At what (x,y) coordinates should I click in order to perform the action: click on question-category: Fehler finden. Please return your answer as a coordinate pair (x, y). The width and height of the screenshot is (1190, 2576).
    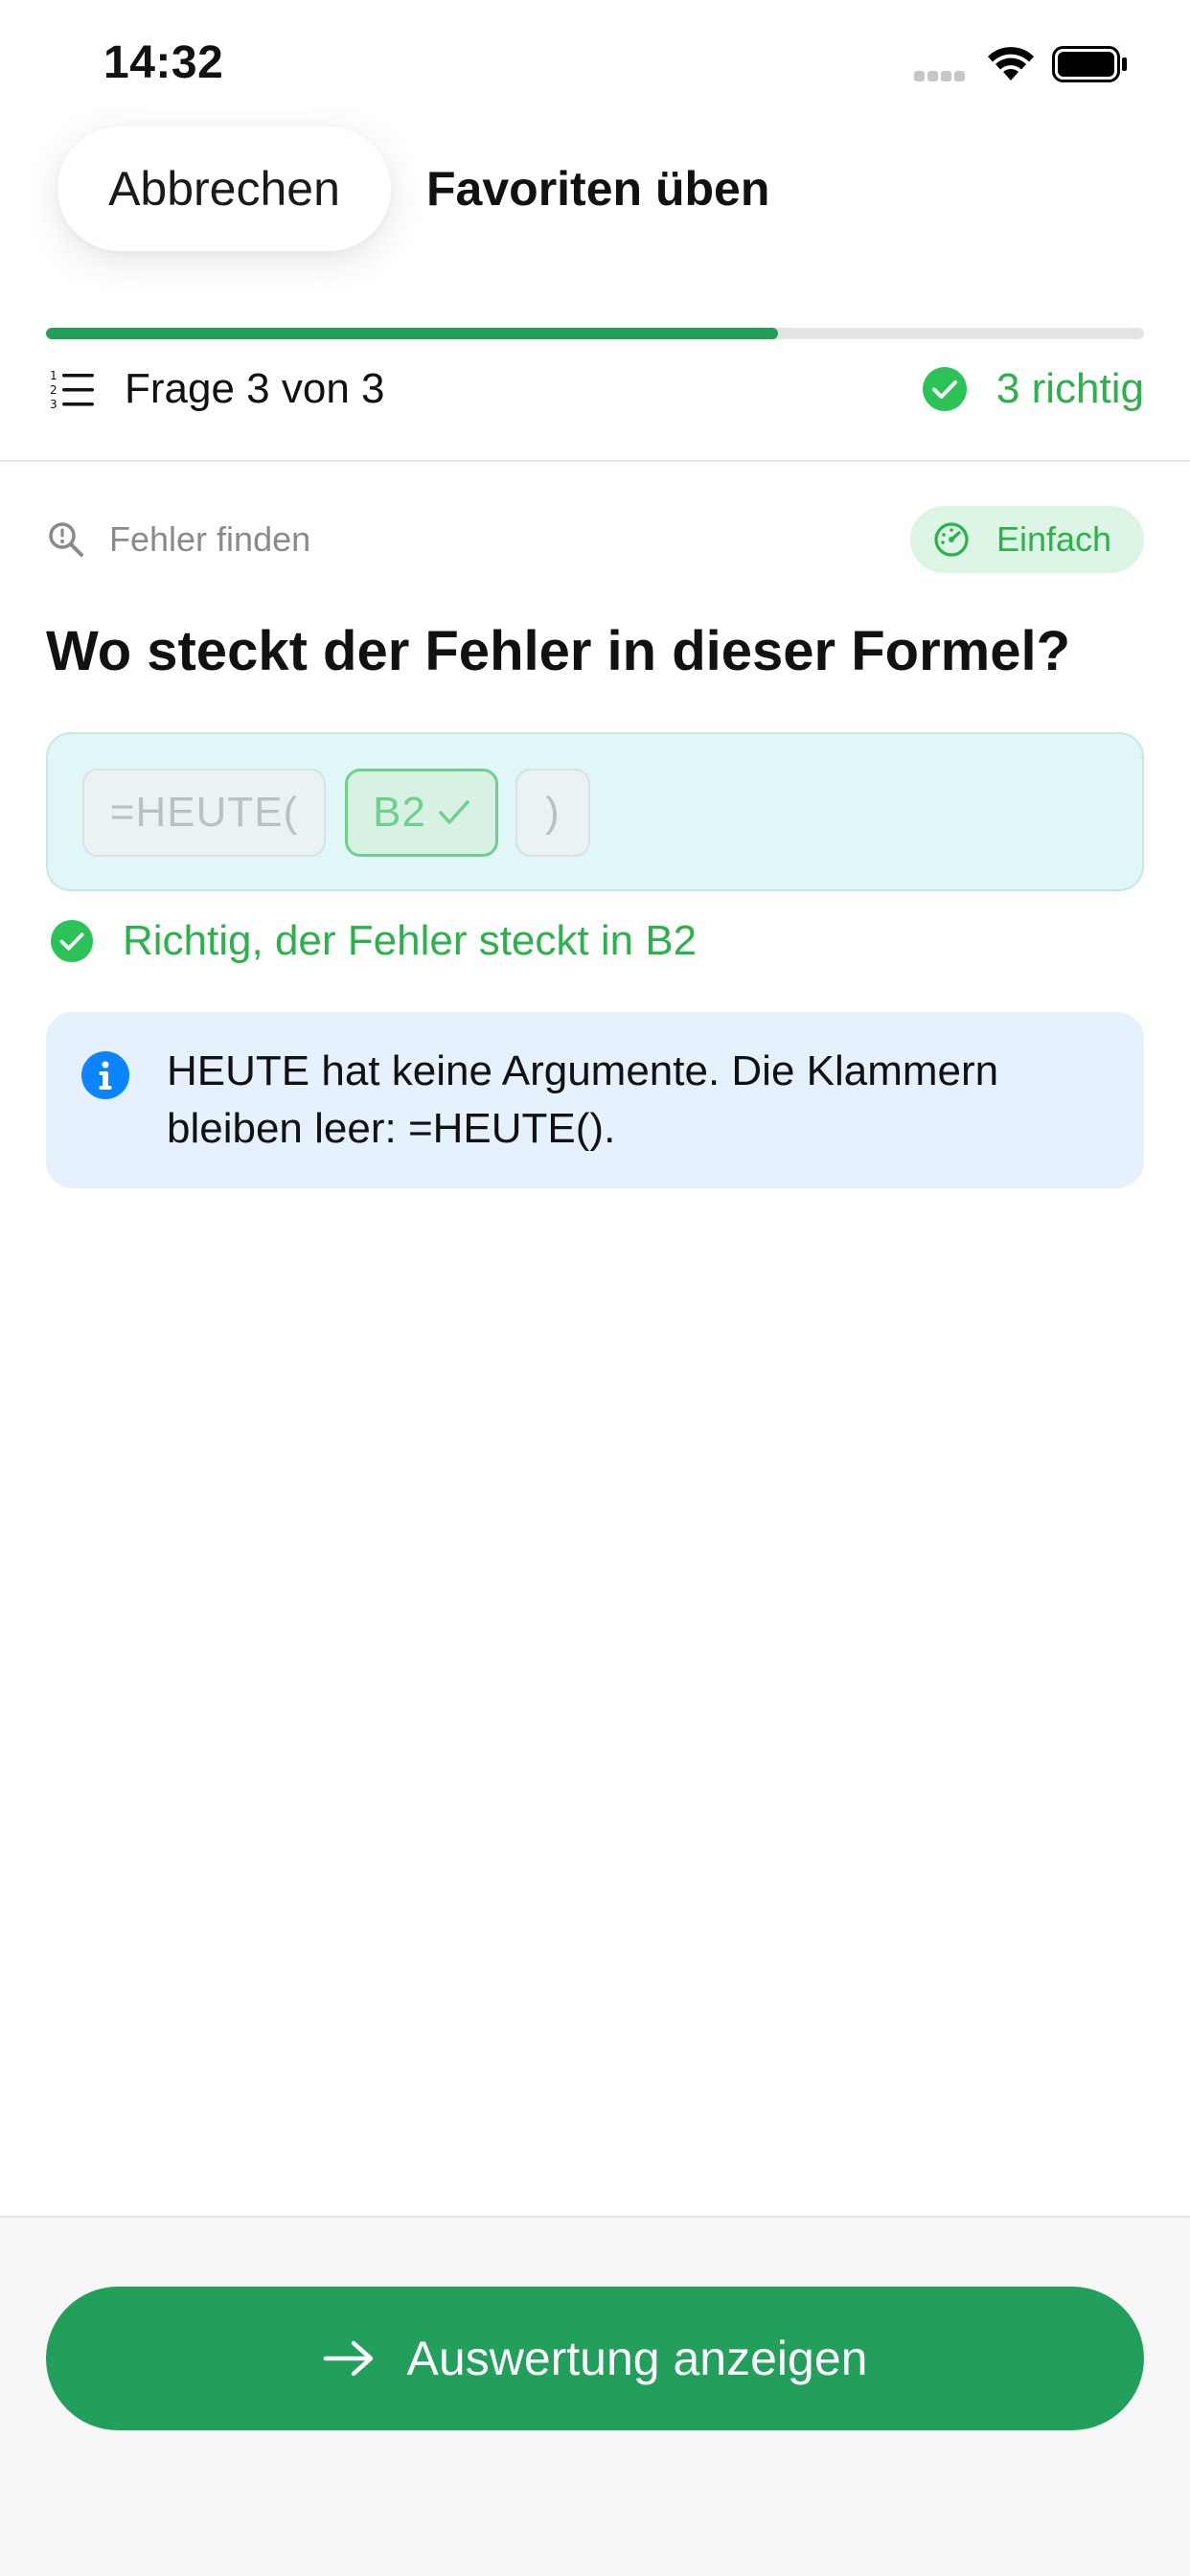
    Looking at the image, I should click on (179, 540).